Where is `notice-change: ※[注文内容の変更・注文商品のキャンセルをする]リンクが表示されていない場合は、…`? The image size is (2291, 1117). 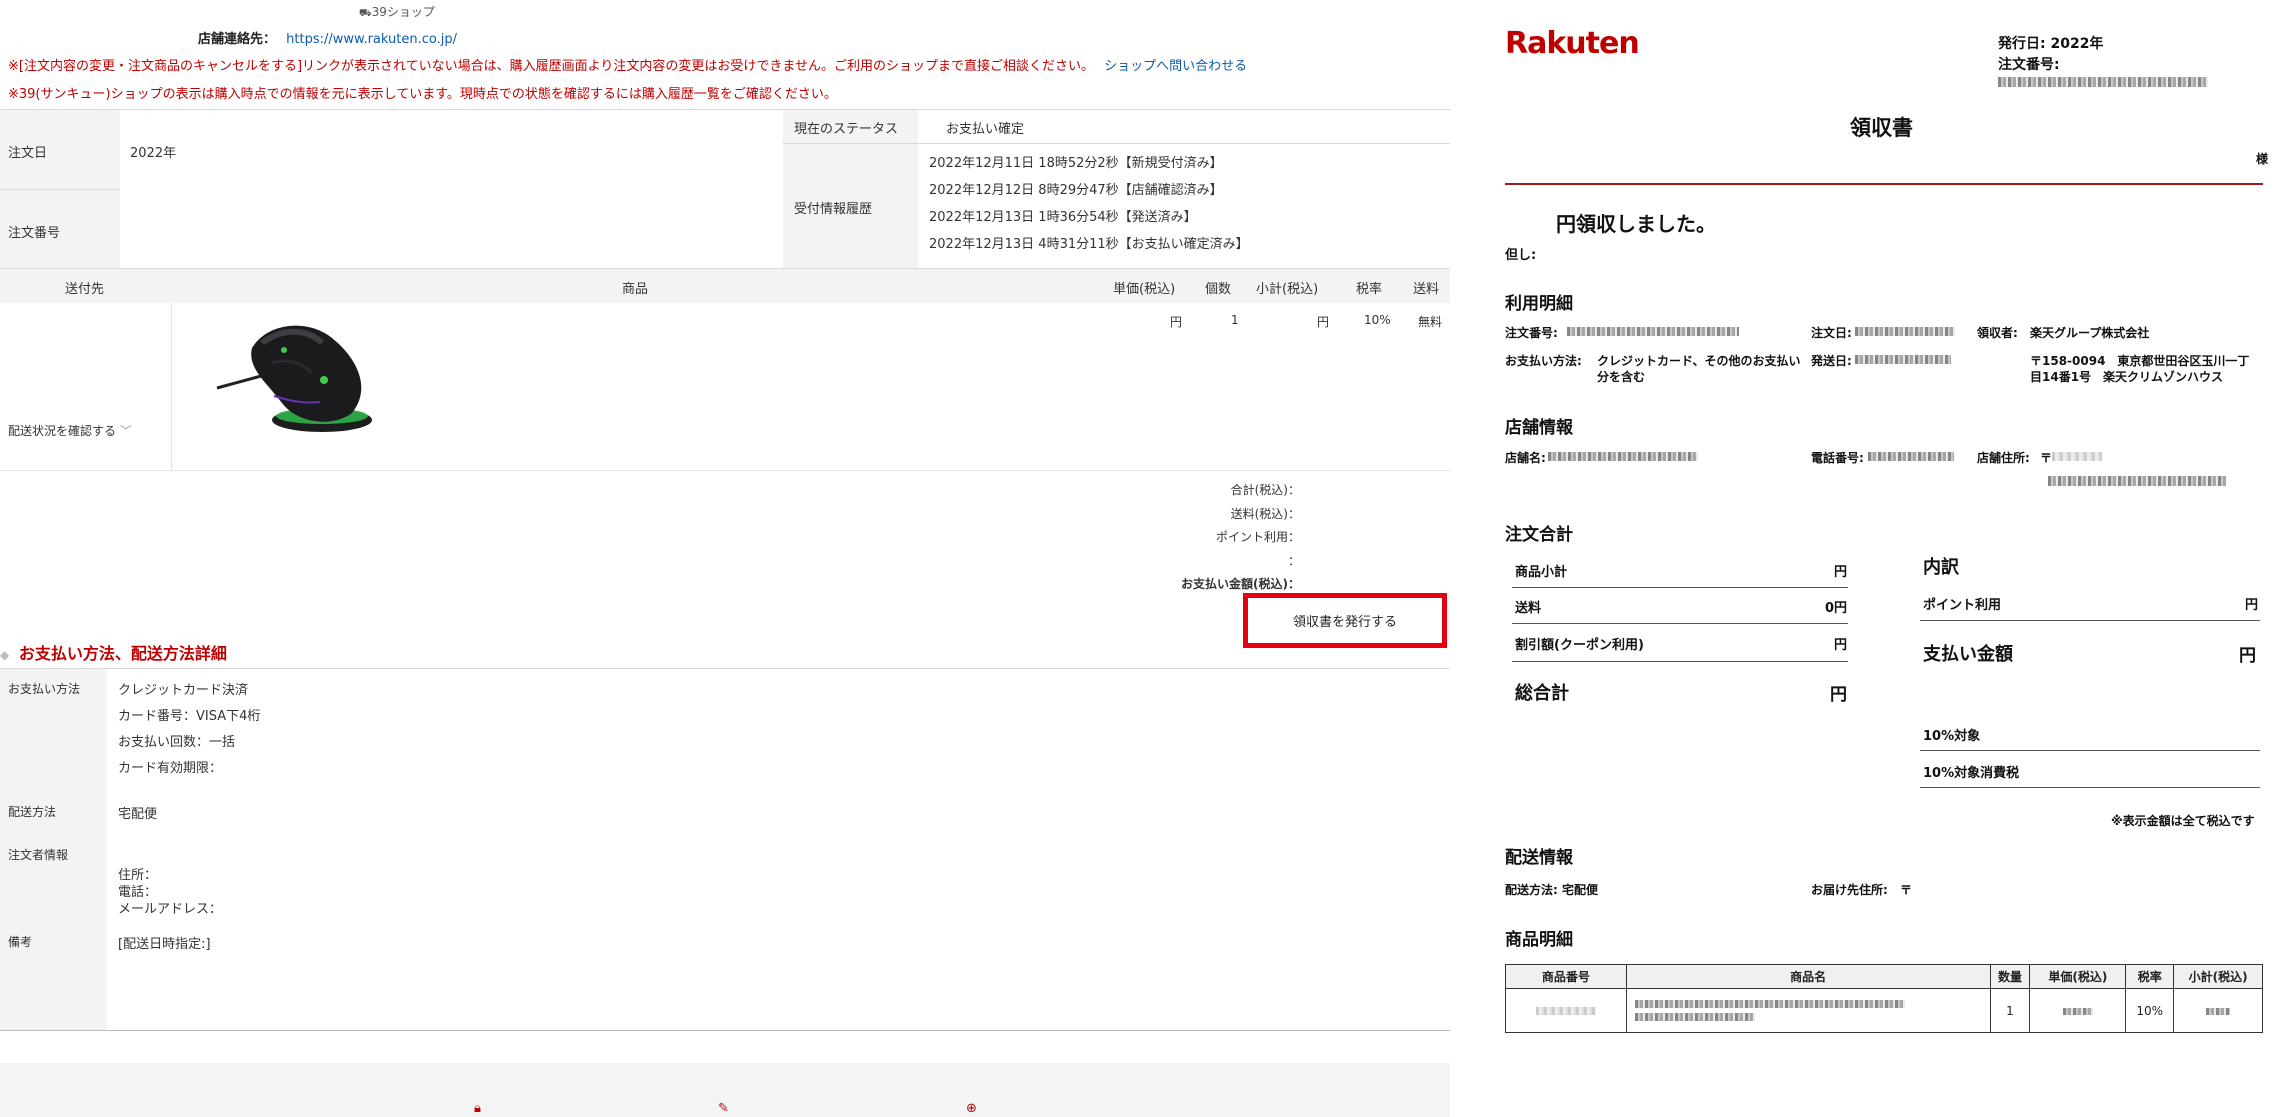 notice-change: ※[注文内容の変更・注文商品のキャンセルをする]リンクが表示されていない場合は、… is located at coordinates (628, 66).